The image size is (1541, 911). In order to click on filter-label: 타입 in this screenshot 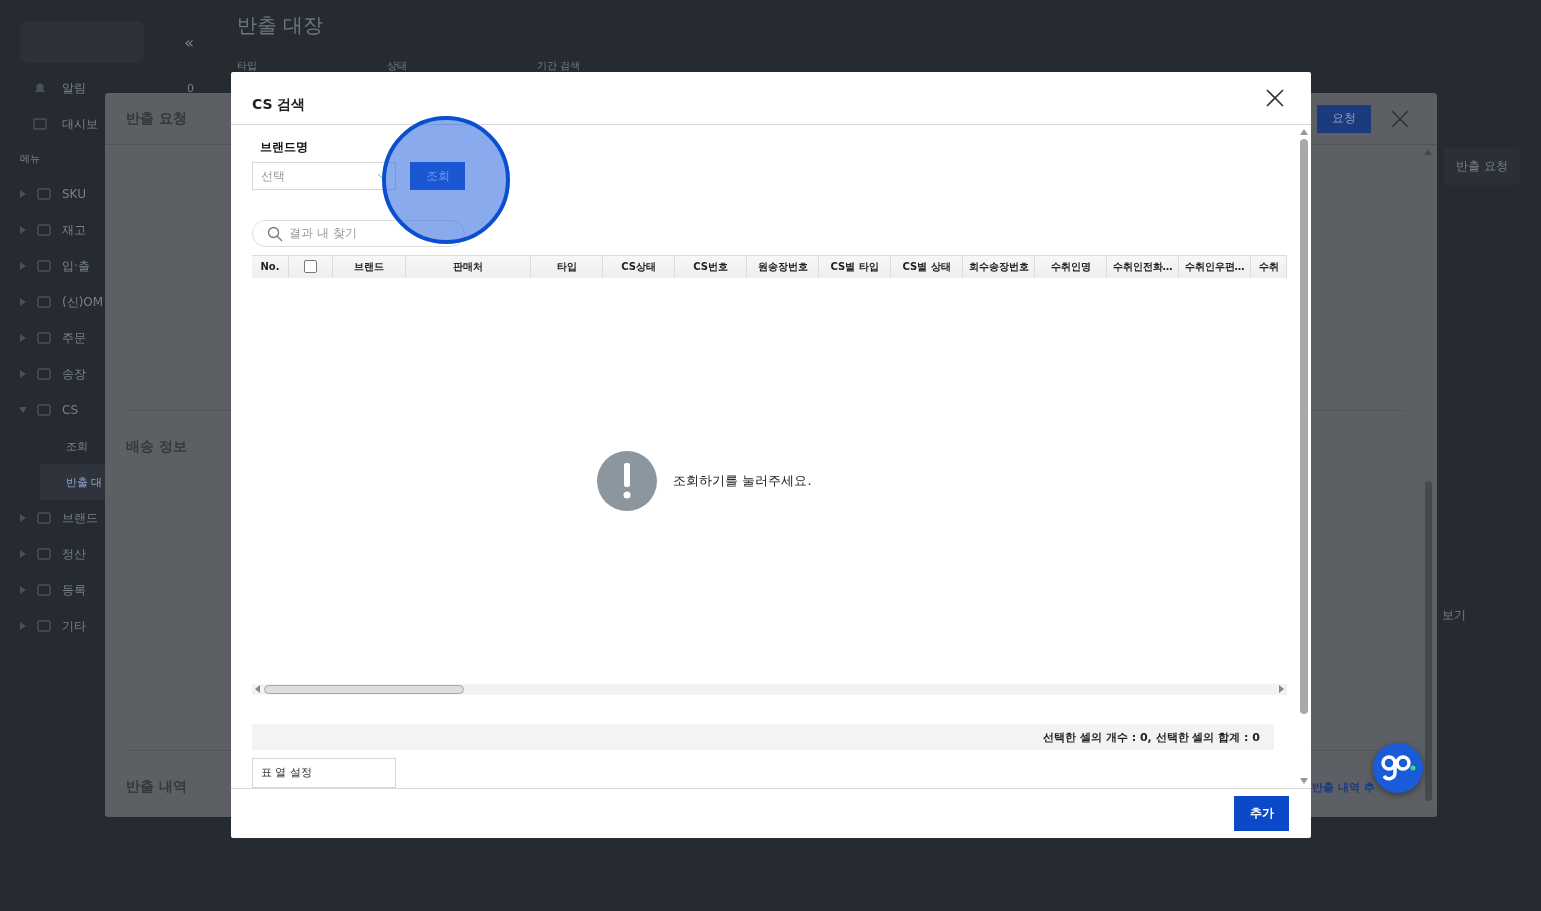, I will do `click(247, 66)`.